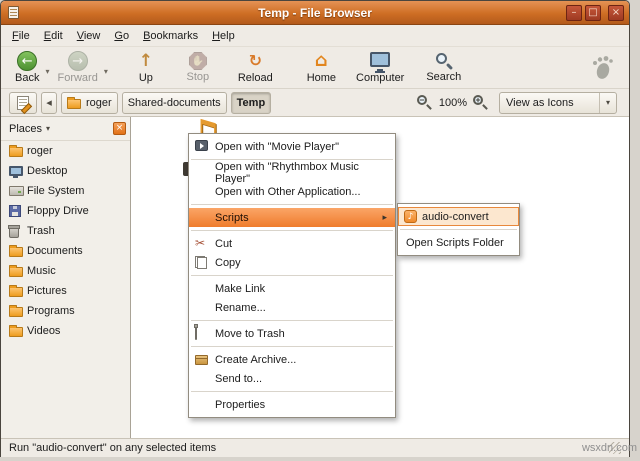 This screenshot has width=640, height=461. Describe the element at coordinates (65, 191) in the screenshot. I see `sidebar-item-file-system: File System` at that location.